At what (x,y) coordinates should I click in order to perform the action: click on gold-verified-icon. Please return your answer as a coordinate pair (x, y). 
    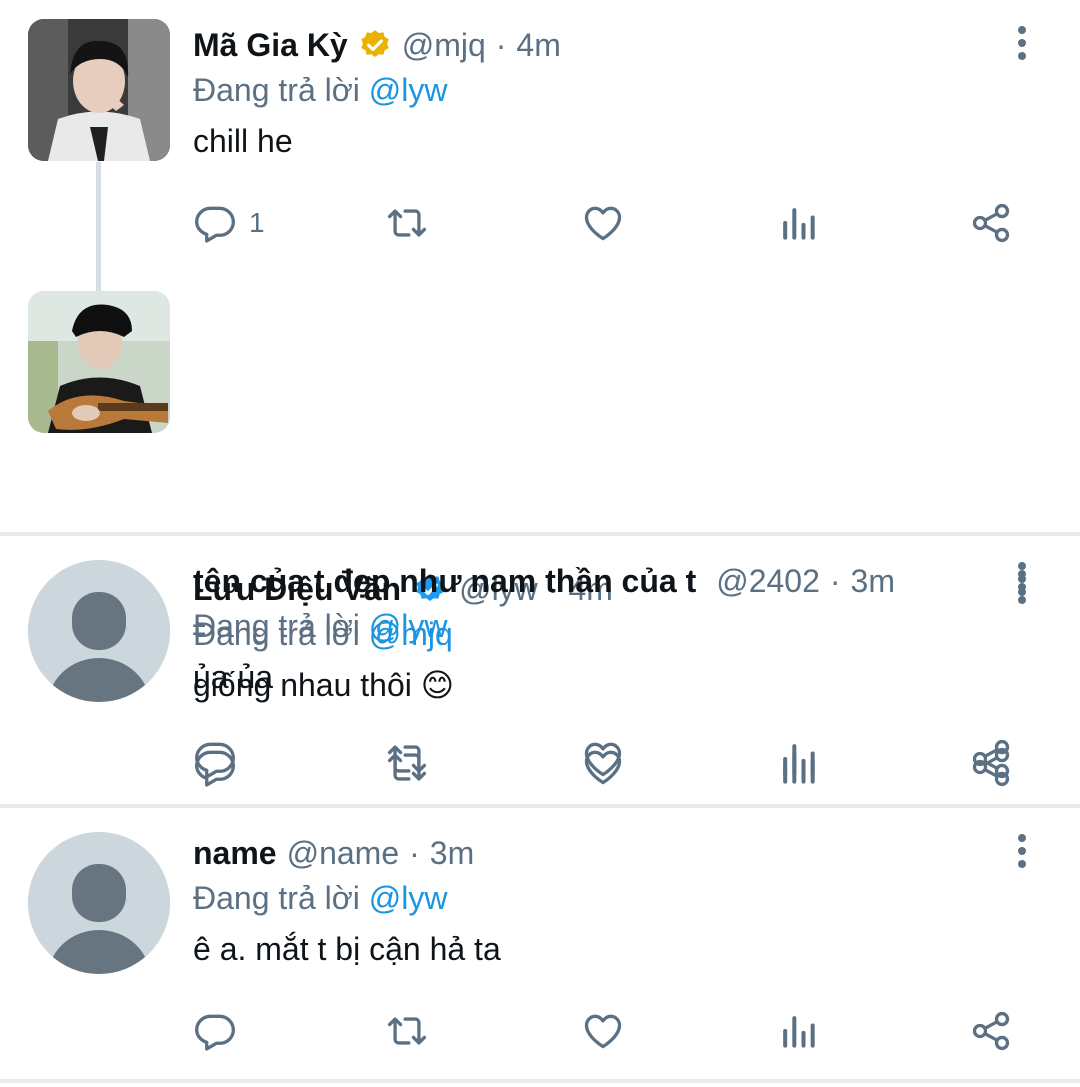
    Looking at the image, I should click on (375, 45).